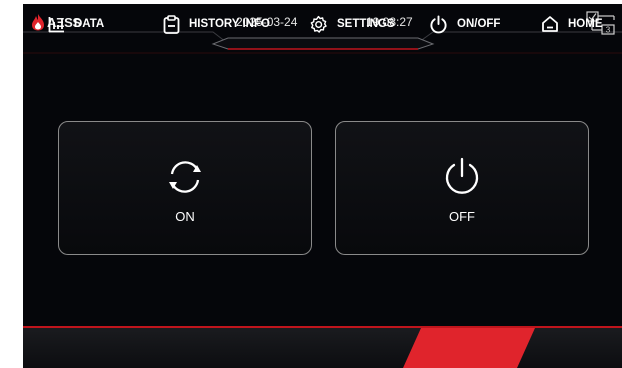  I want to click on nav-item-settings: SETTINGS, so click(352, 24).